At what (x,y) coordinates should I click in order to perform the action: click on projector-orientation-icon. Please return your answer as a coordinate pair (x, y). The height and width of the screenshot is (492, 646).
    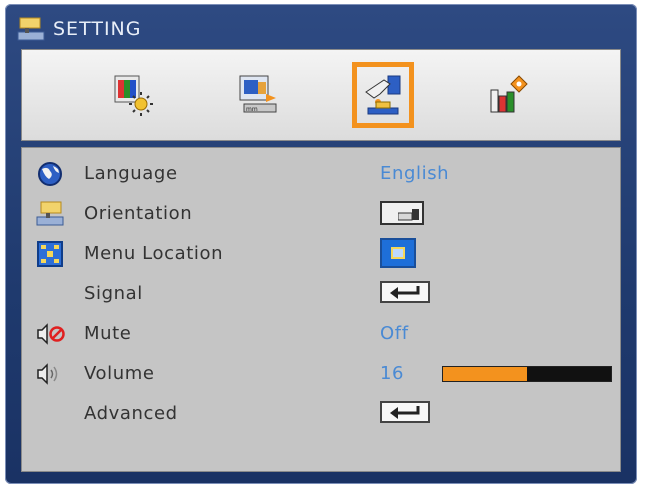
    Looking at the image, I should click on (50, 213).